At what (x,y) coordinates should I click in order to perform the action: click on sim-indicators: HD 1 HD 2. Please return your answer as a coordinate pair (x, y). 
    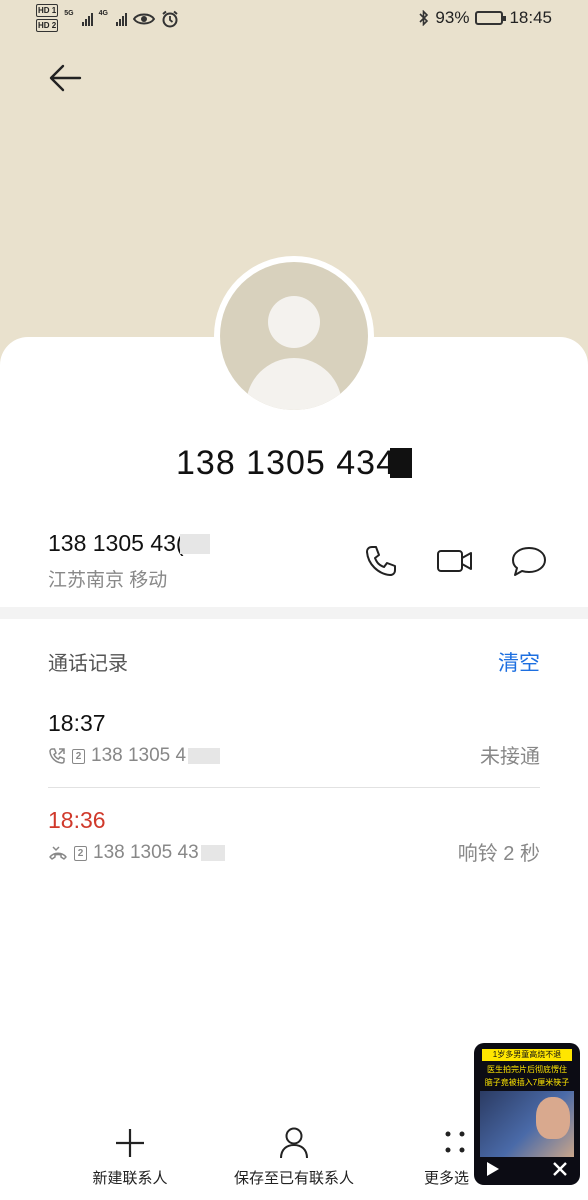
    Looking at the image, I should click on (47, 19).